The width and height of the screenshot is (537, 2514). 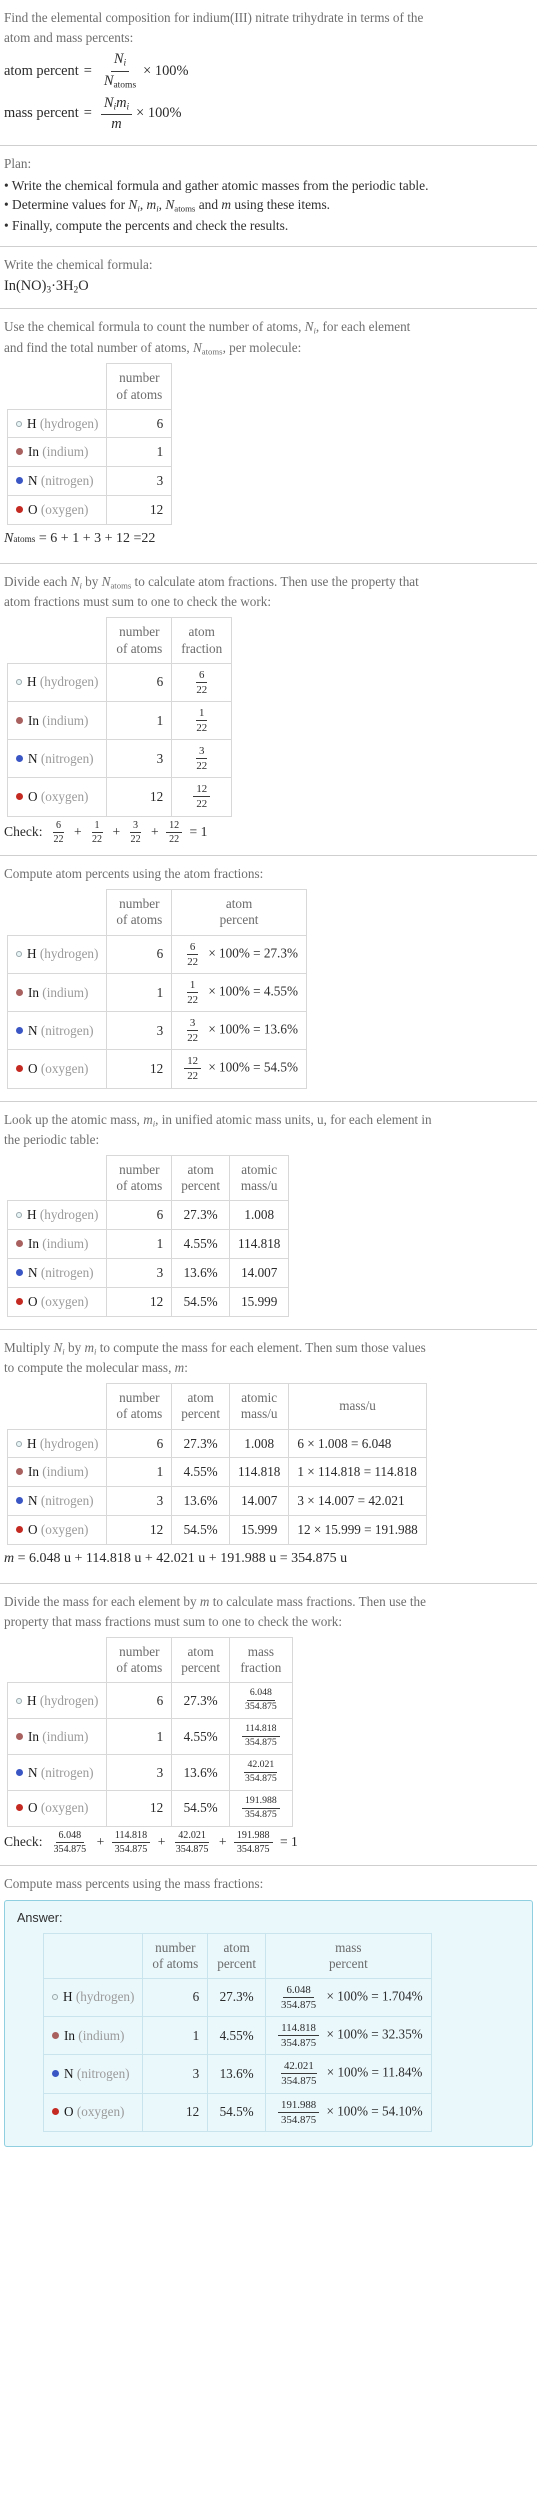 What do you see at coordinates (41, 112) in the screenshot?
I see `mass-percent-definition-label: mass percent` at bounding box center [41, 112].